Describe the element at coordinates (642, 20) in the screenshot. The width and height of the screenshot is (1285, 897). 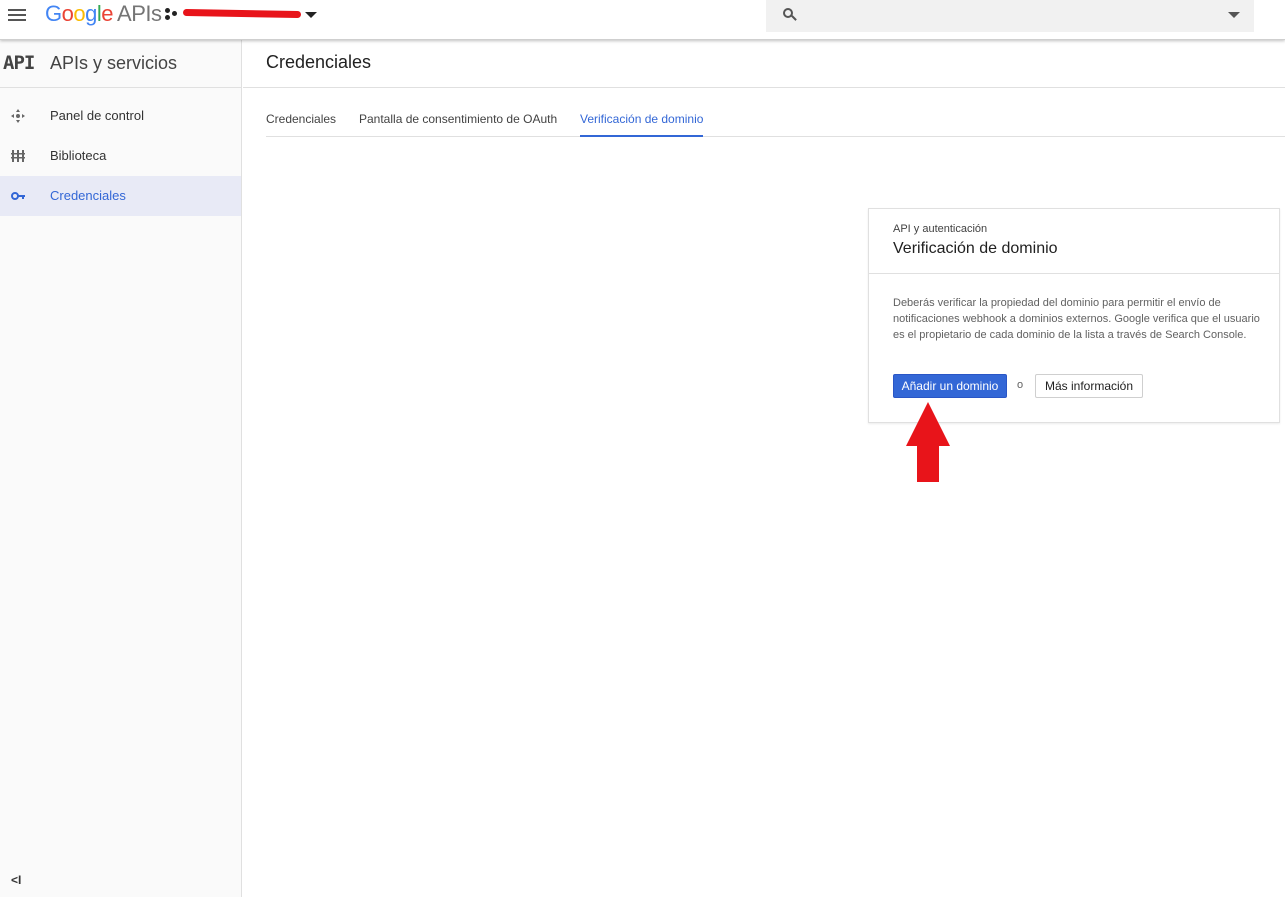
I see `top-app-bar: Google APIs` at that location.